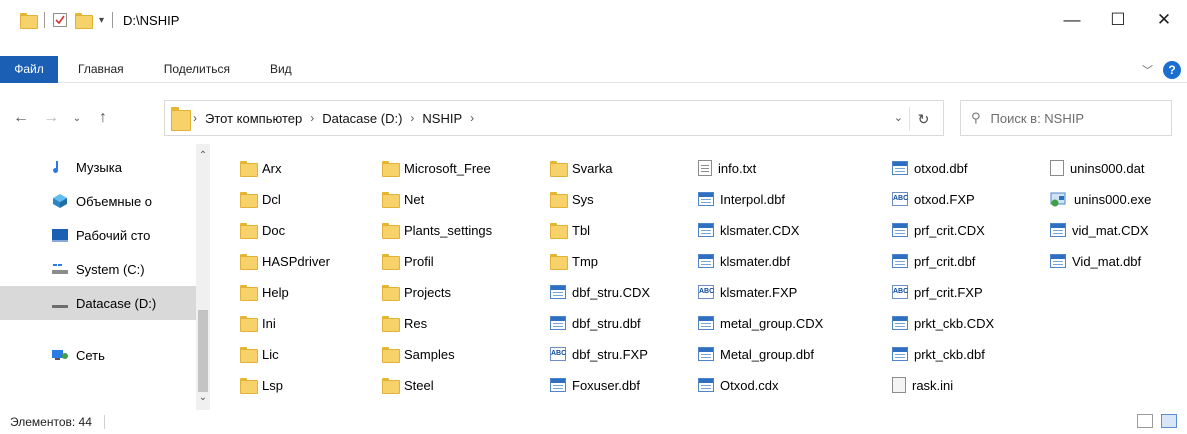  I want to click on file-item: Foxuser.dbf, so click(595, 385).